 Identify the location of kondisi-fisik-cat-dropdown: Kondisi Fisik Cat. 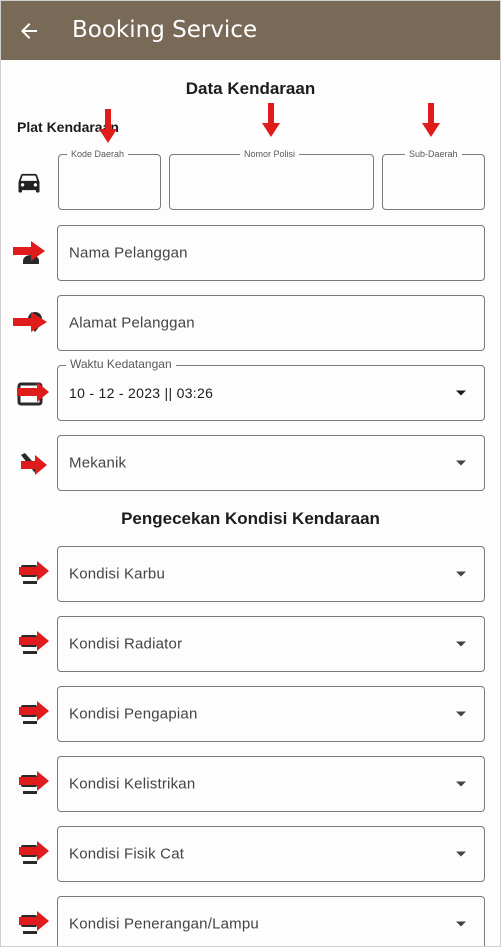
(271, 854).